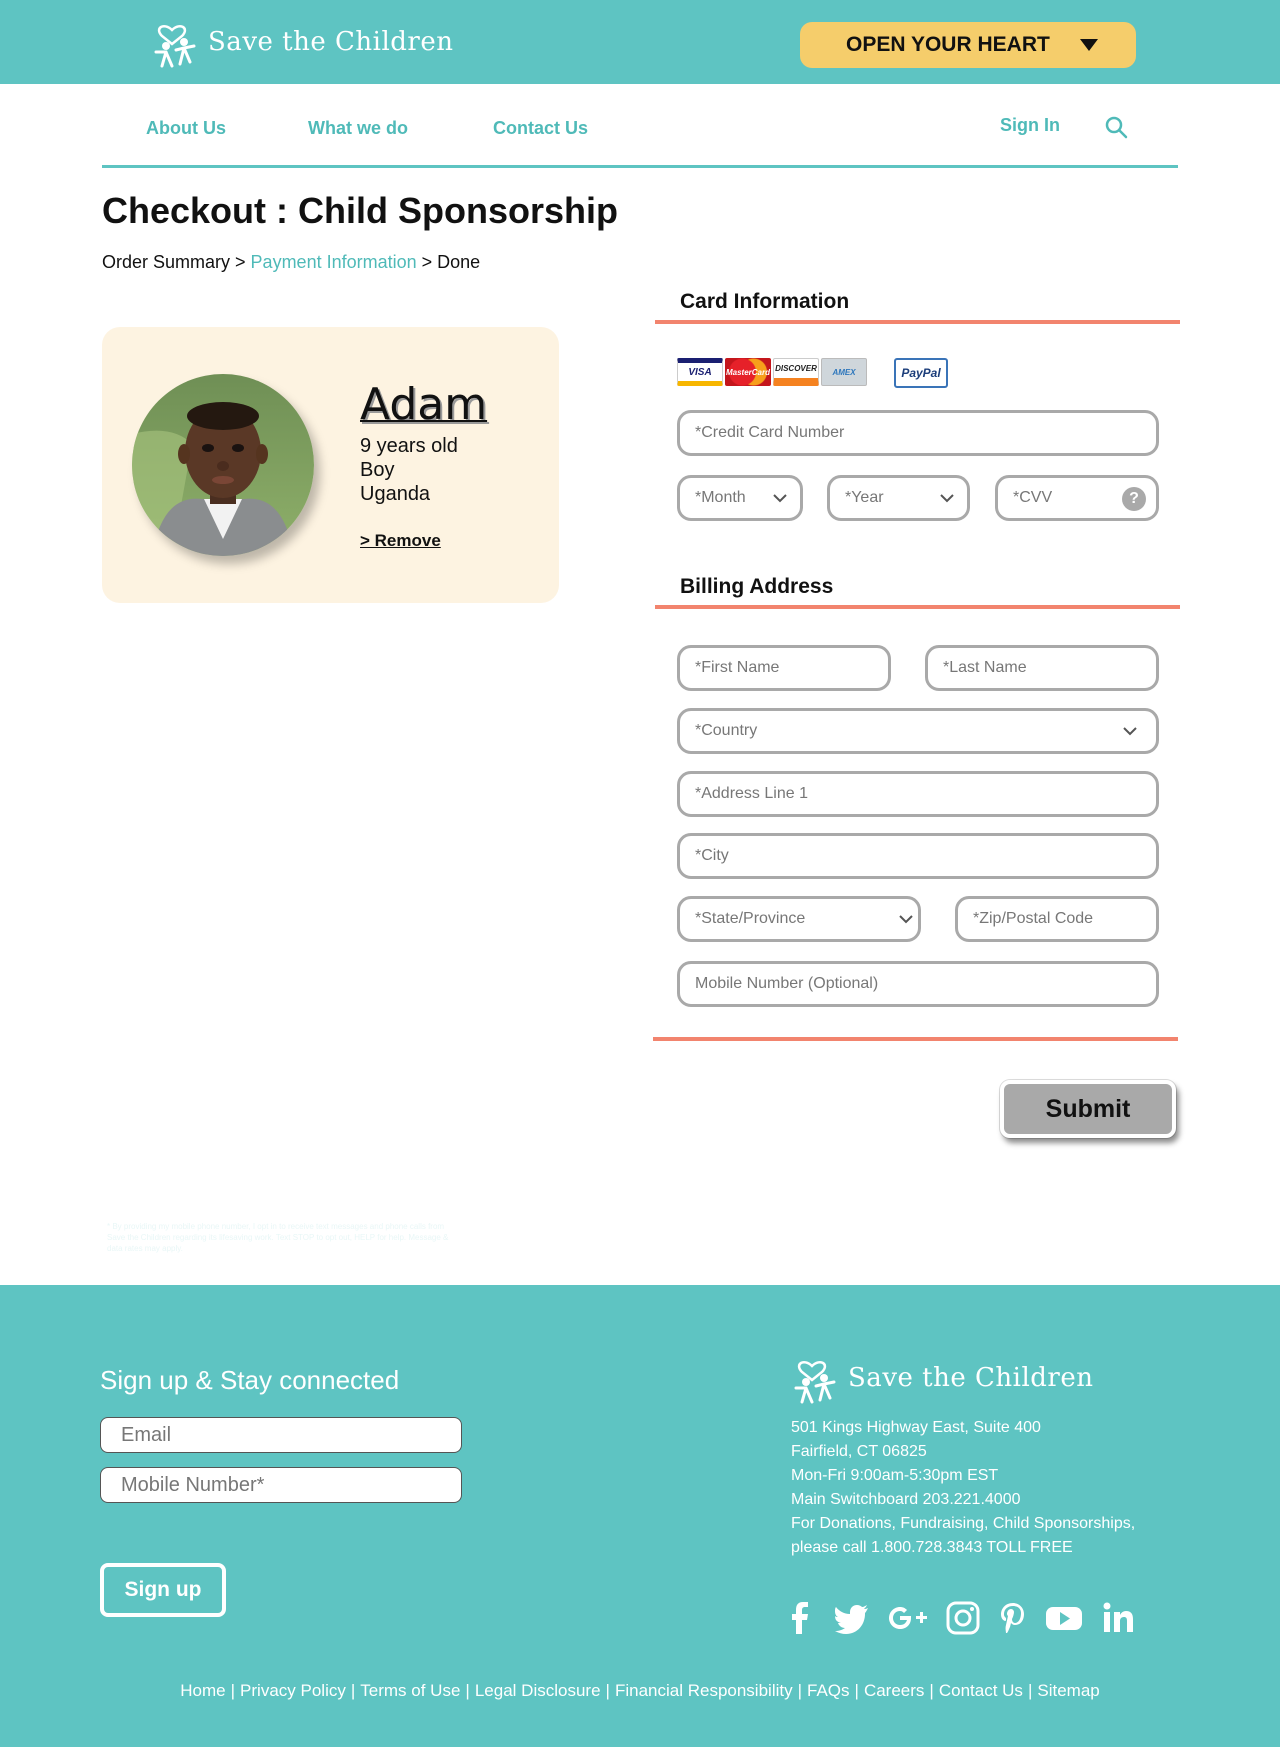 The height and width of the screenshot is (1747, 1280). I want to click on footer-signup-button: Sign up, so click(163, 1590).